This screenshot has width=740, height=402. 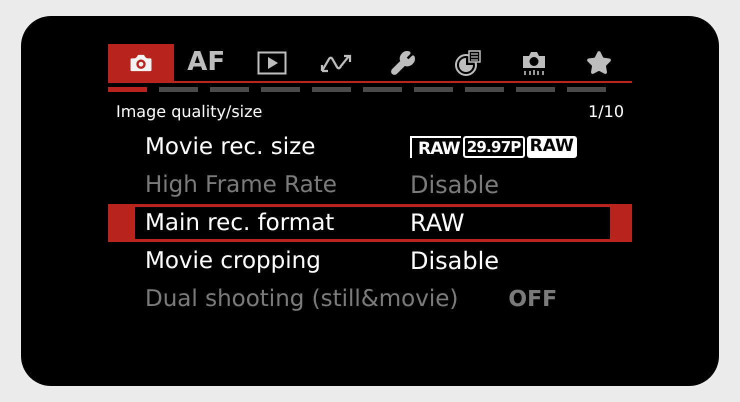 What do you see at coordinates (301, 299) in the screenshot?
I see `setting-label: Dual shooting (still&movie)` at bounding box center [301, 299].